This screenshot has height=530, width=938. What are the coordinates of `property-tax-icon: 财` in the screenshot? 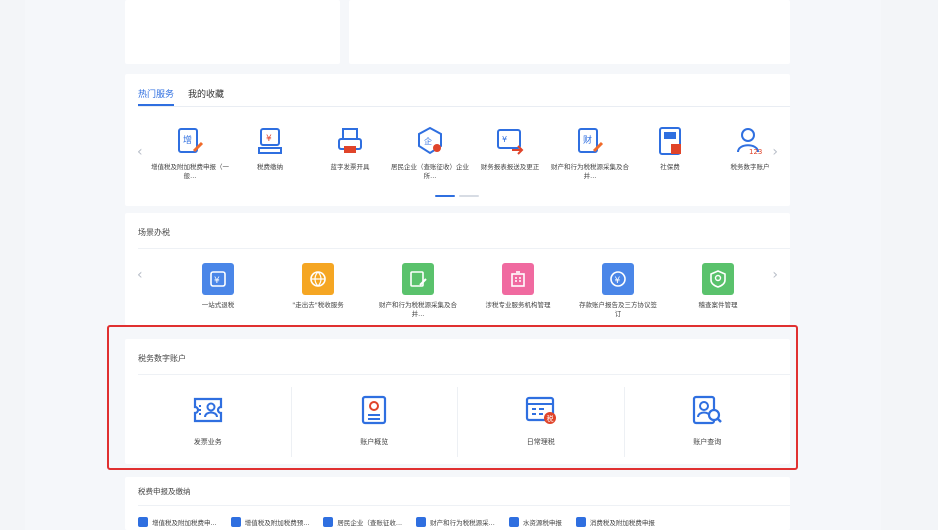 It's located at (590, 141).